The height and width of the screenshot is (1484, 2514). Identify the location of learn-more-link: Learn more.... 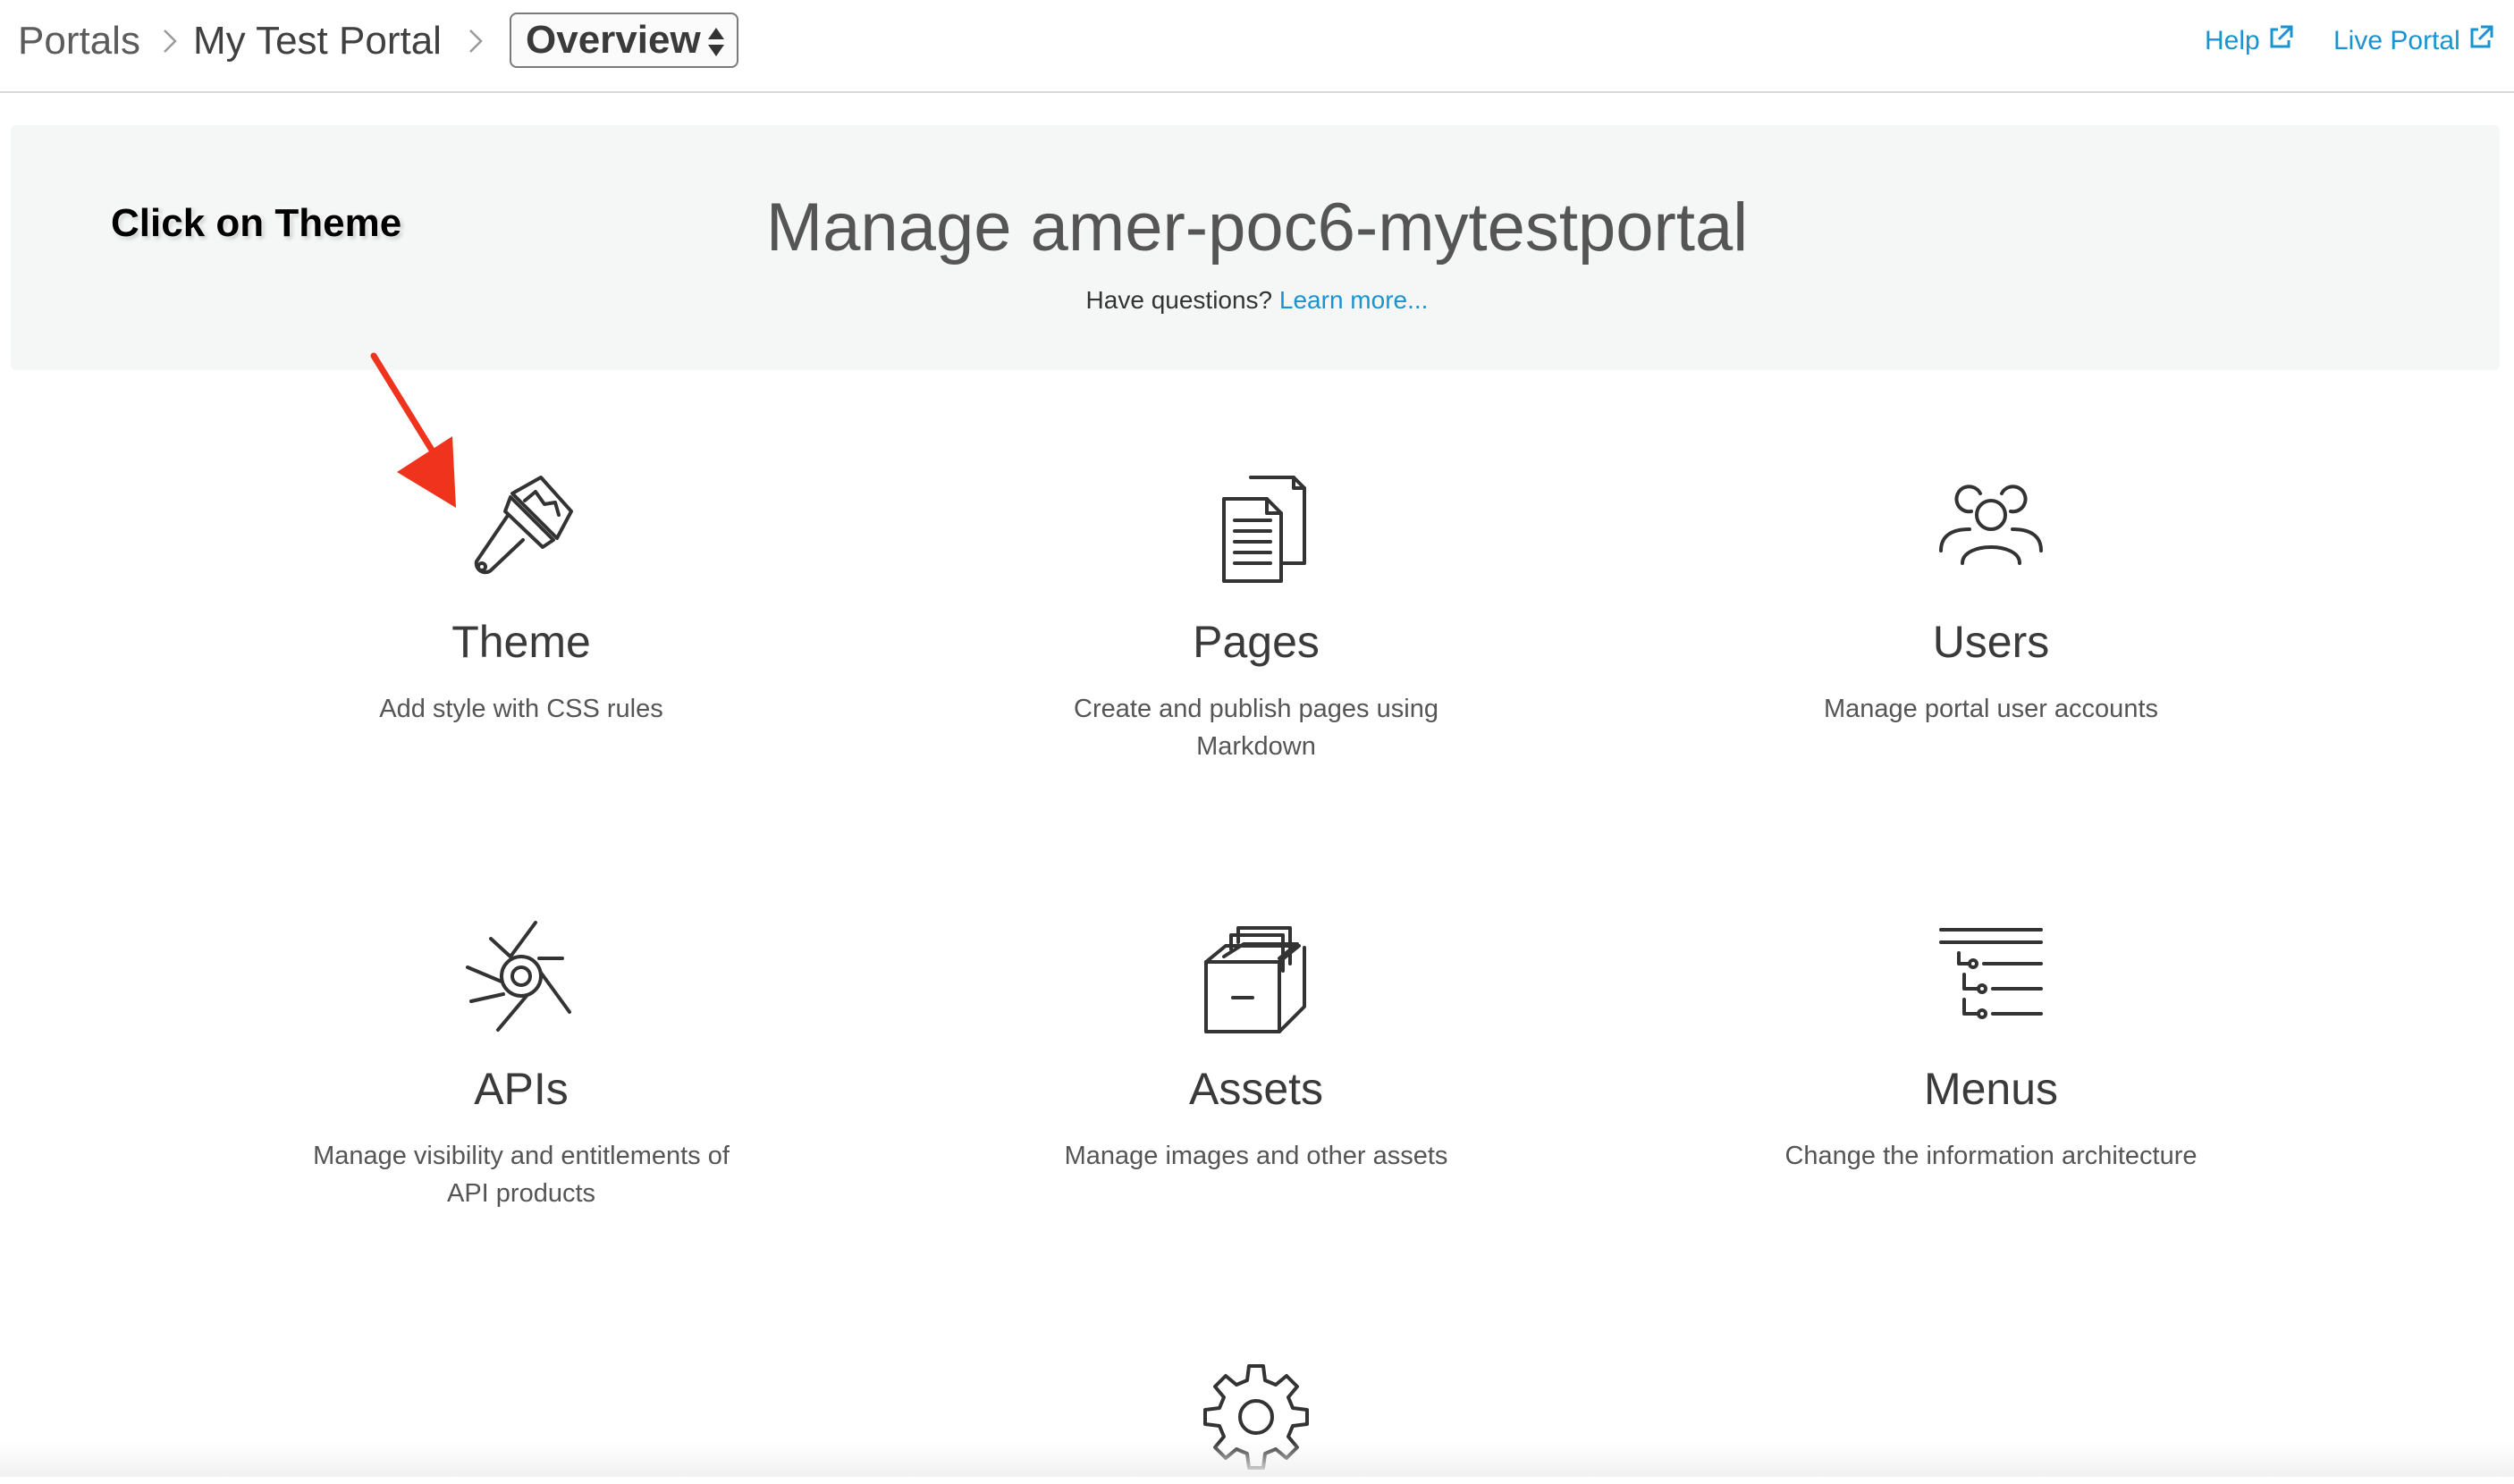
(1354, 300).